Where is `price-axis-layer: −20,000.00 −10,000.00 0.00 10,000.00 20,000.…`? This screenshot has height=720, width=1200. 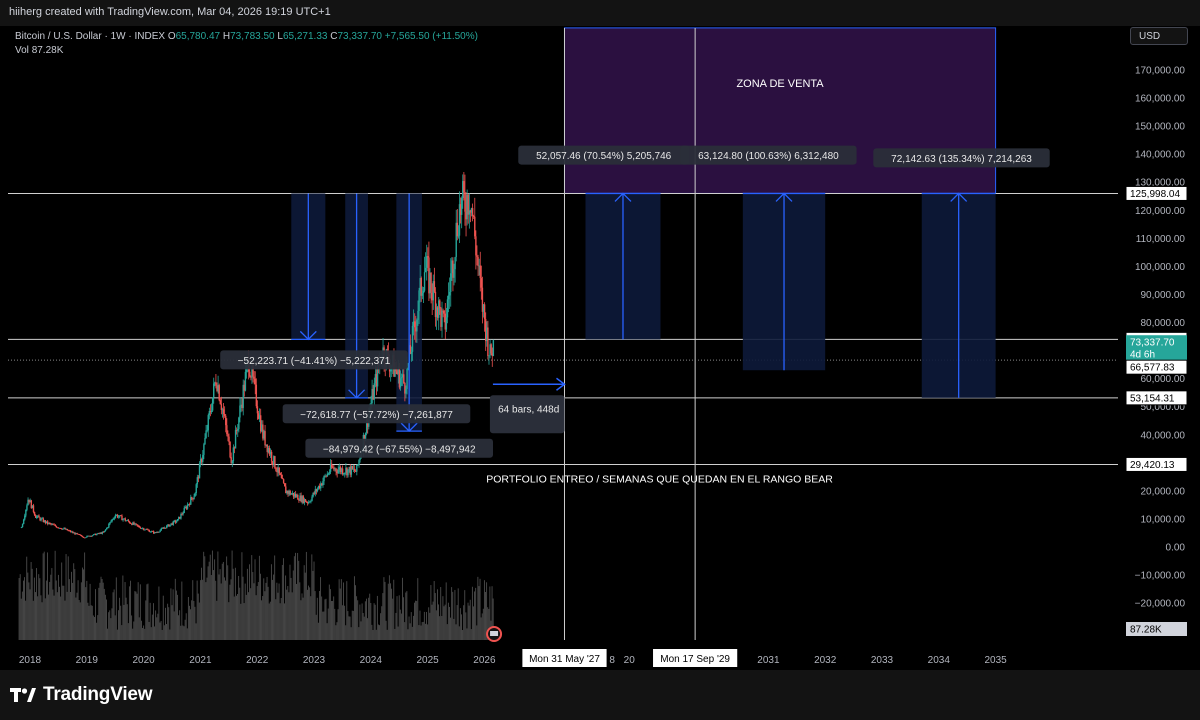 price-axis-layer: −20,000.00 −10,000.00 0.00 10,000.00 20,000.… is located at coordinates (1160, 336).